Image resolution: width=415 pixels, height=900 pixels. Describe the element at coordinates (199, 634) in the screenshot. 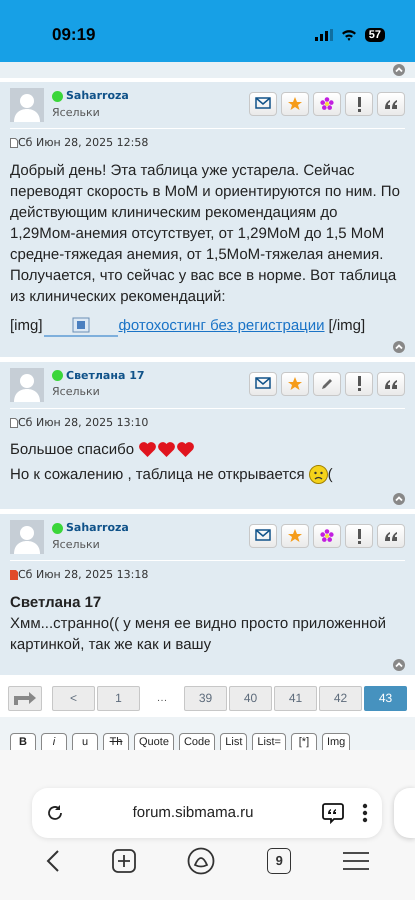

I see `post-text: Хмм...странно(( у меня ее видно просто приложенной картинкой, так же как и вашу` at that location.